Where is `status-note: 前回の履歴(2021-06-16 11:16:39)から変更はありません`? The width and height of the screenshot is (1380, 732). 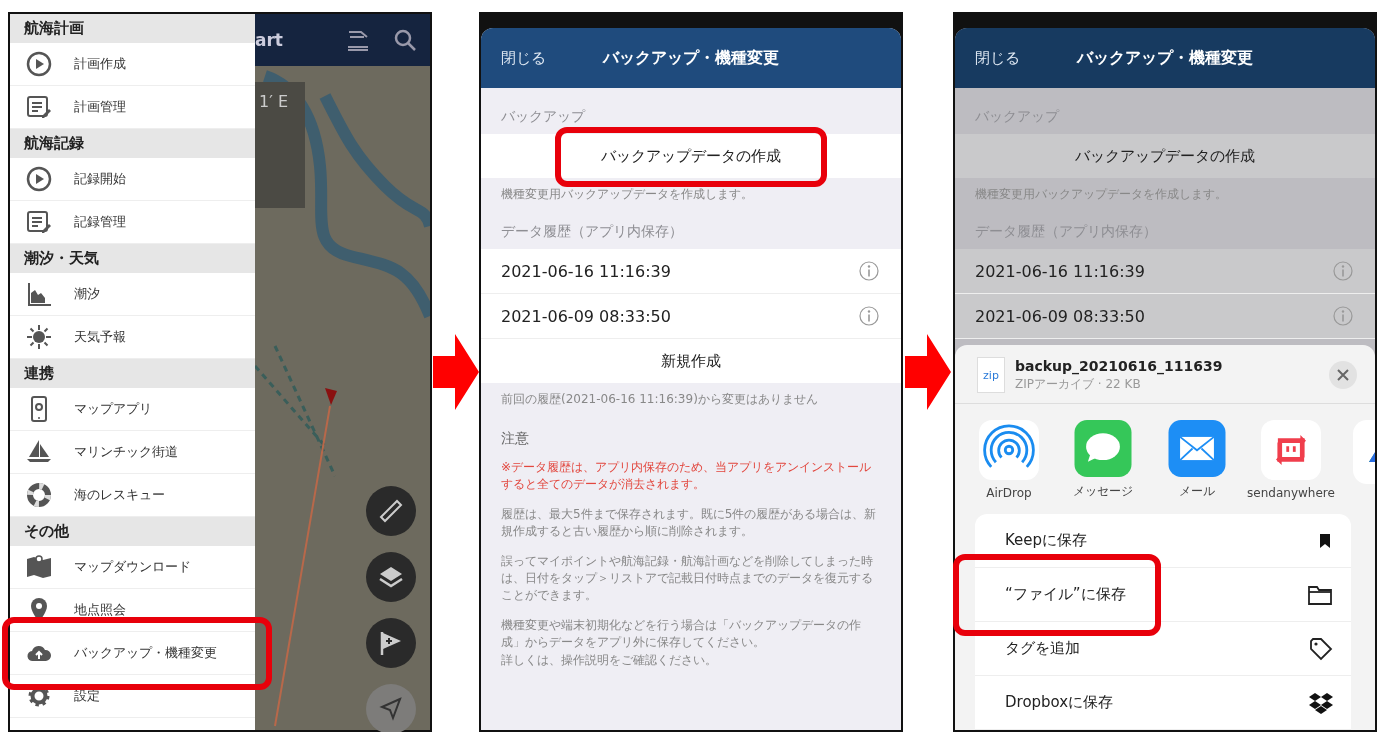 status-note: 前回の履歴(2021-06-16 11:16:39)から変更はありません is located at coordinates (659, 399).